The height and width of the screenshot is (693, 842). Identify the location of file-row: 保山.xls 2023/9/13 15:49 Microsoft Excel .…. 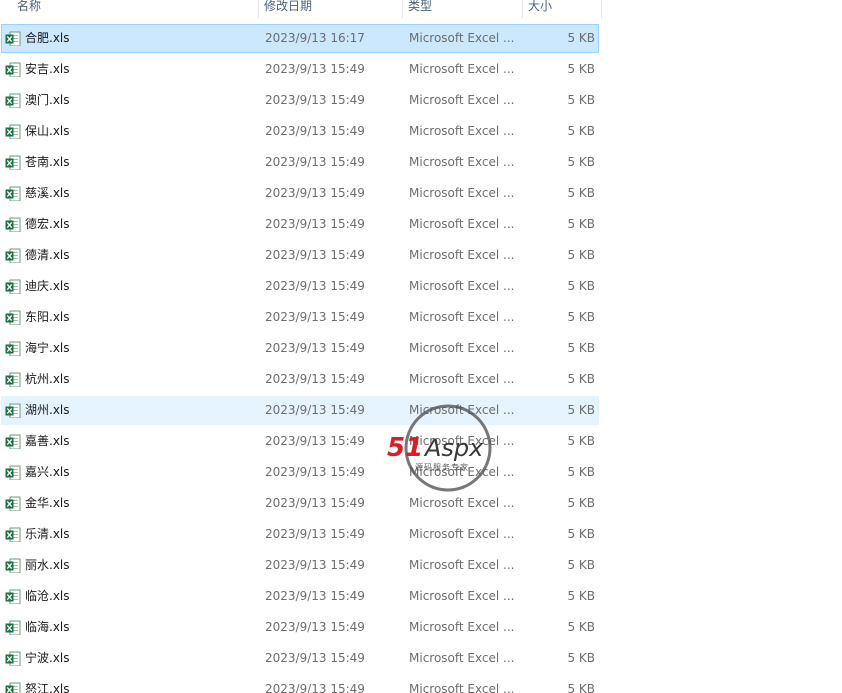
(300, 131).